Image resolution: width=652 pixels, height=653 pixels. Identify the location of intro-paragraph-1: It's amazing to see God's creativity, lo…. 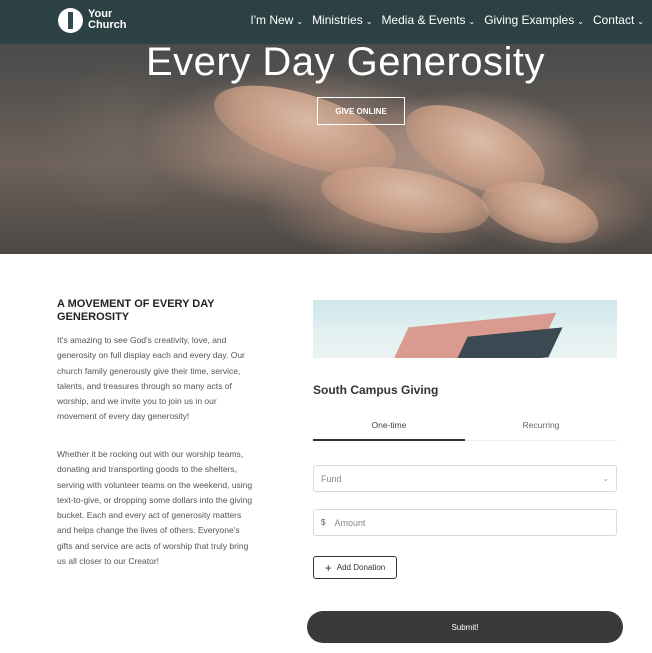
(151, 378).